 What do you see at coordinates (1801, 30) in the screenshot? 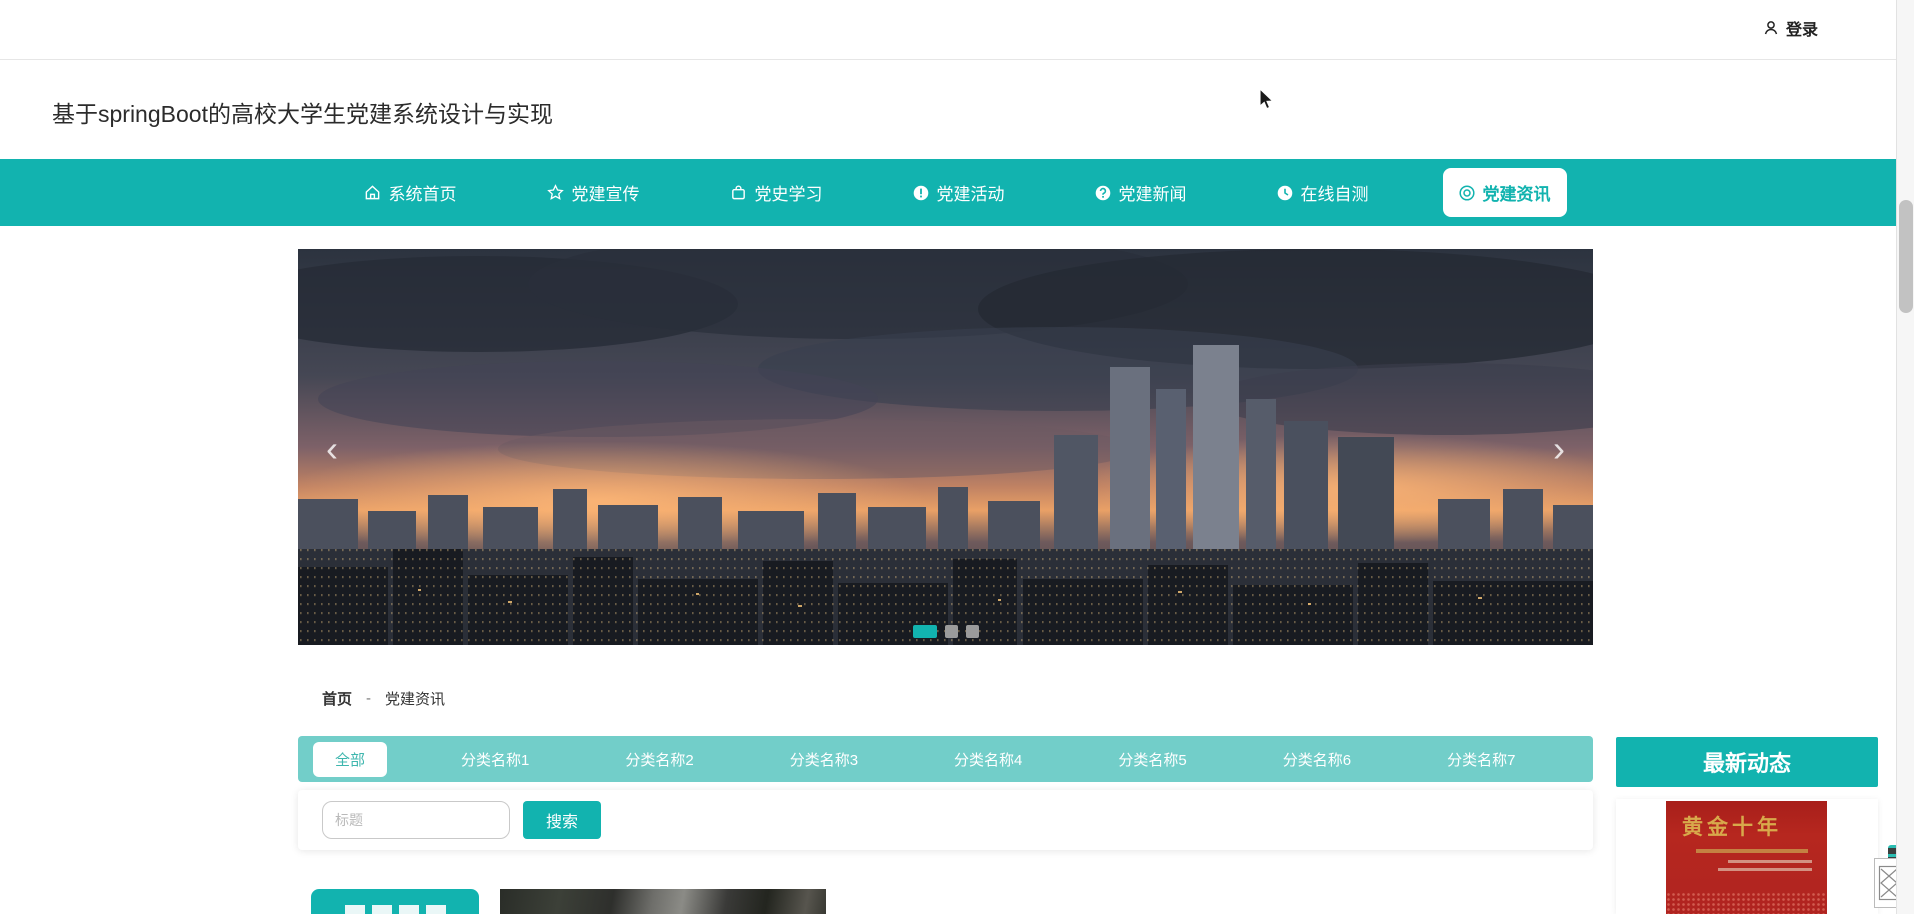
I see `login-label: 登录` at bounding box center [1801, 30].